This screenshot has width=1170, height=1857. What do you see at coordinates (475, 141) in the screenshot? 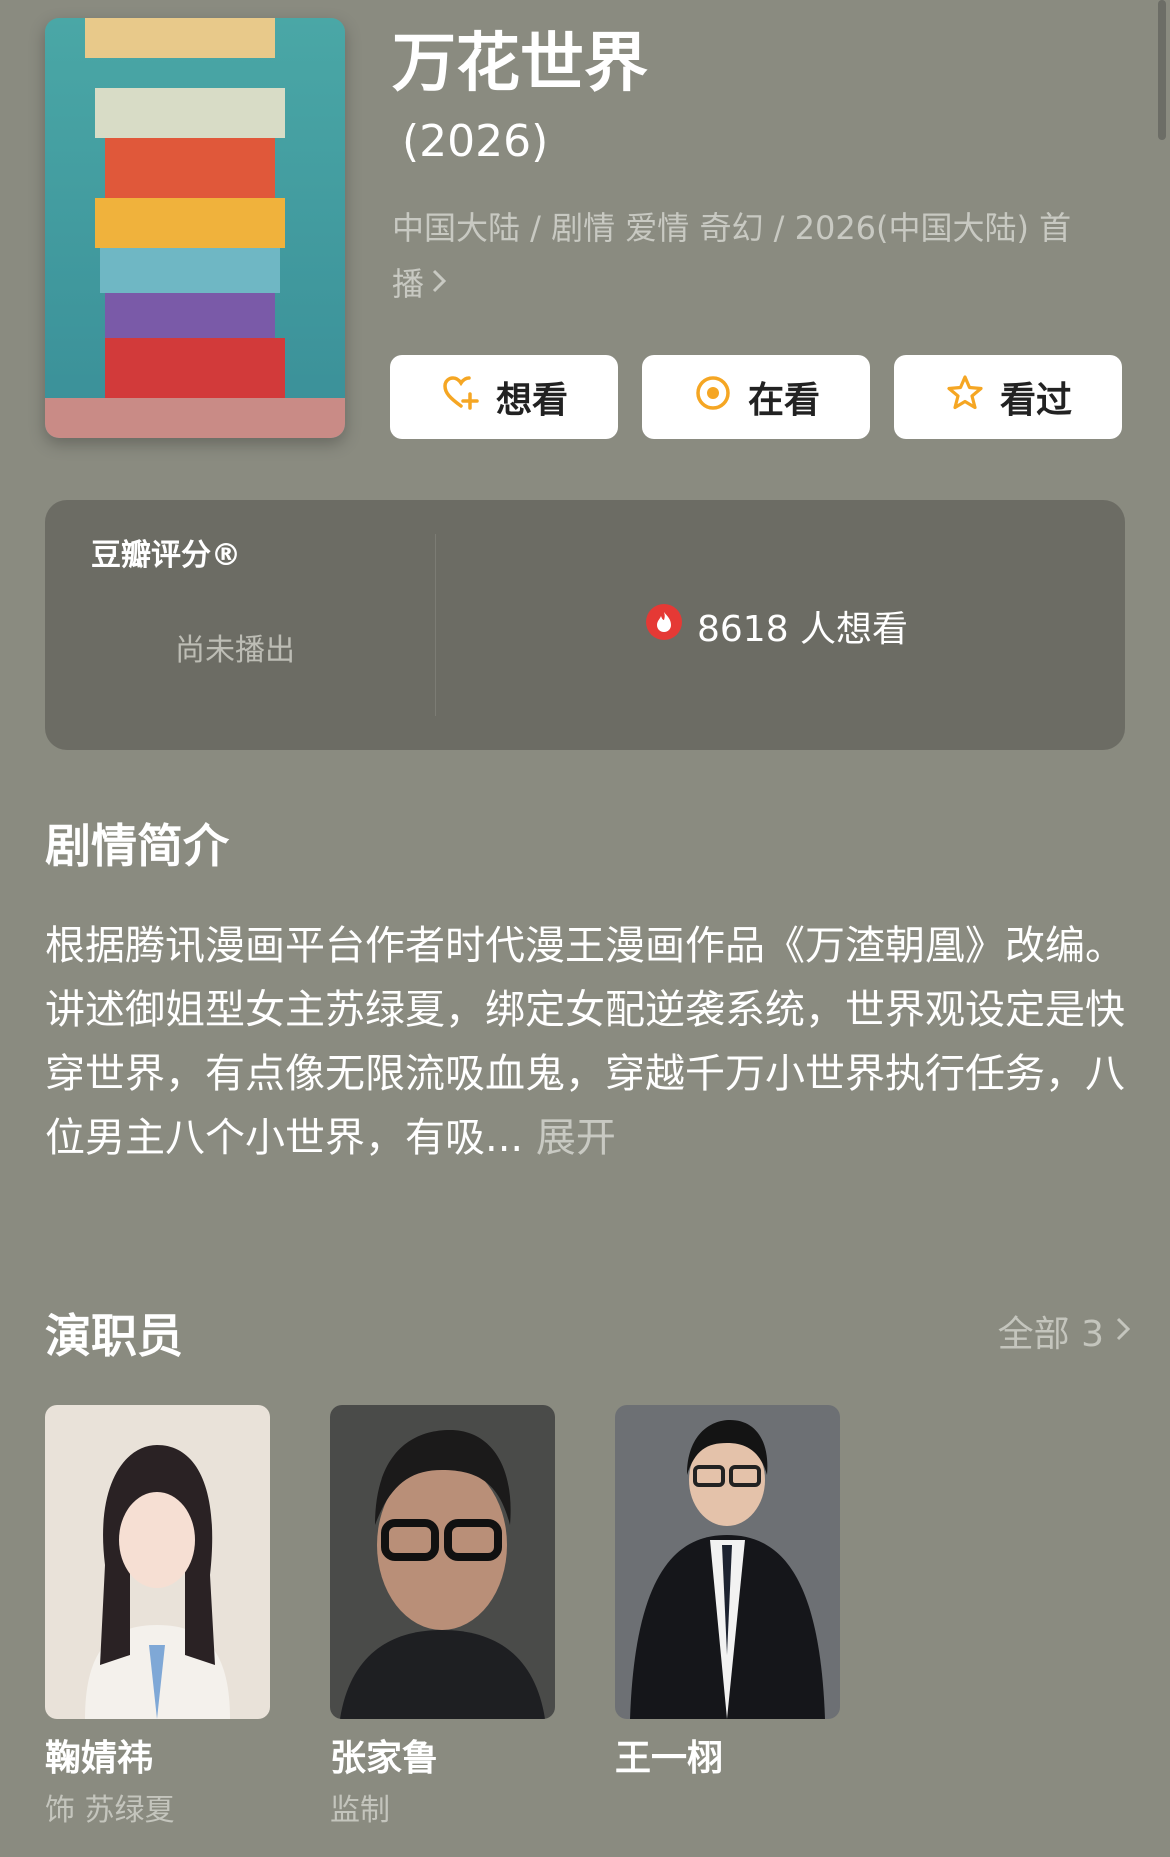
I see `release-year: (2026)` at bounding box center [475, 141].